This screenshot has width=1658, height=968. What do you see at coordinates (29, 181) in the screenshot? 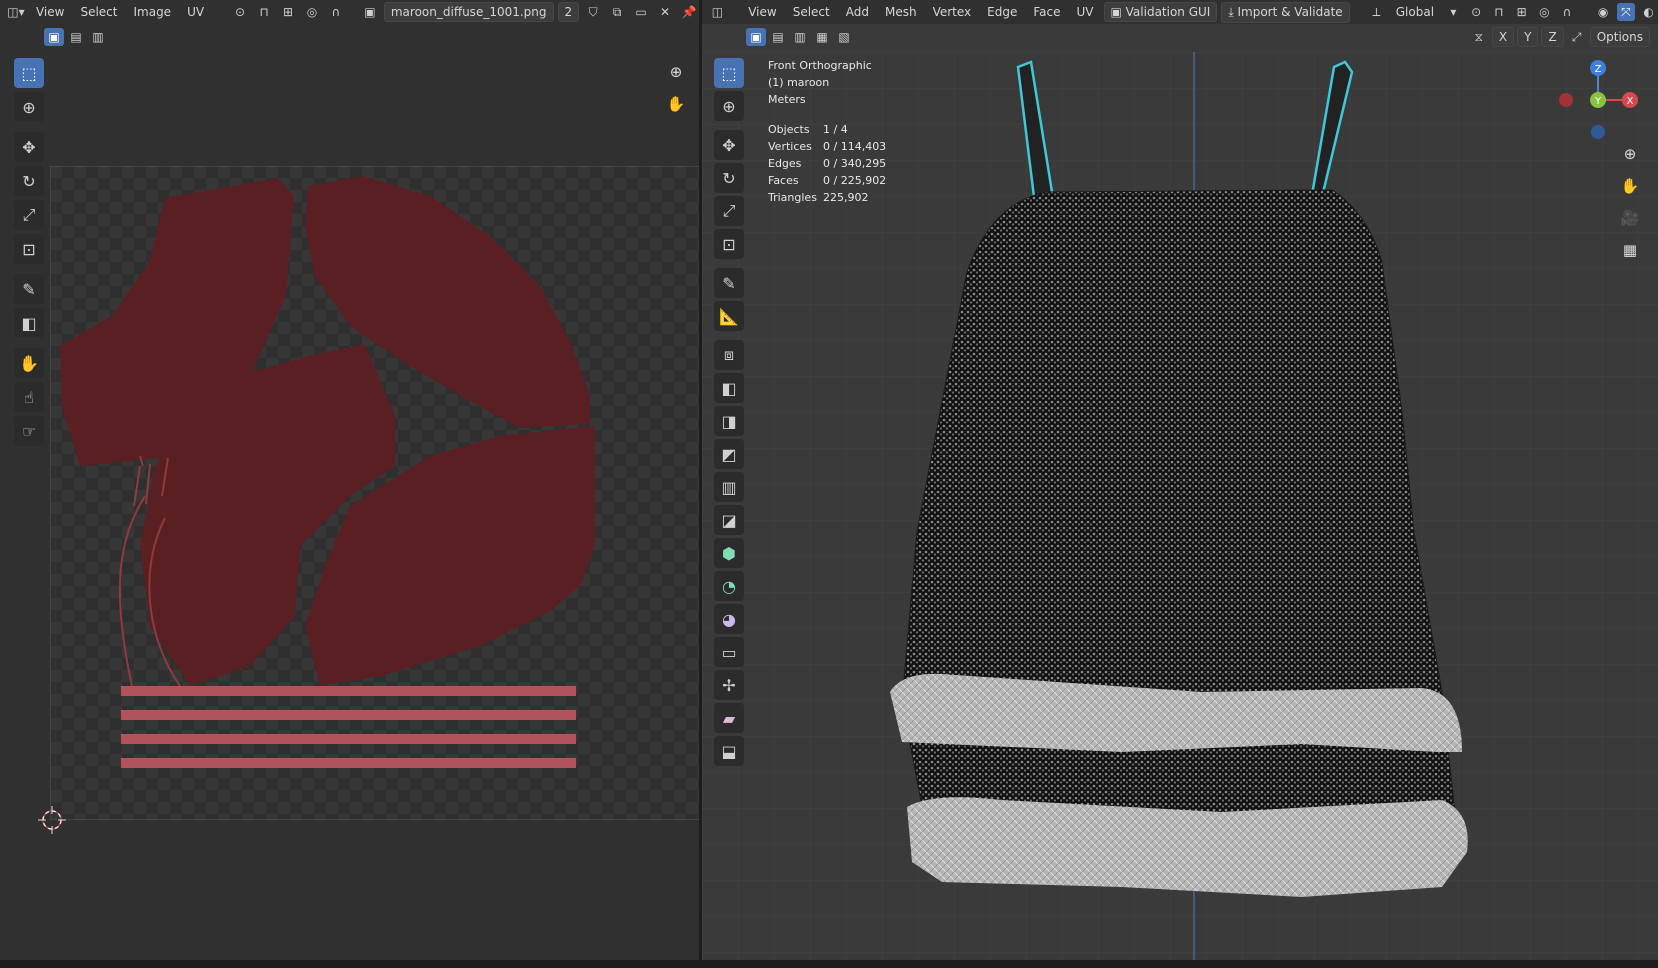
I see `rotate-tool: ↻` at bounding box center [29, 181].